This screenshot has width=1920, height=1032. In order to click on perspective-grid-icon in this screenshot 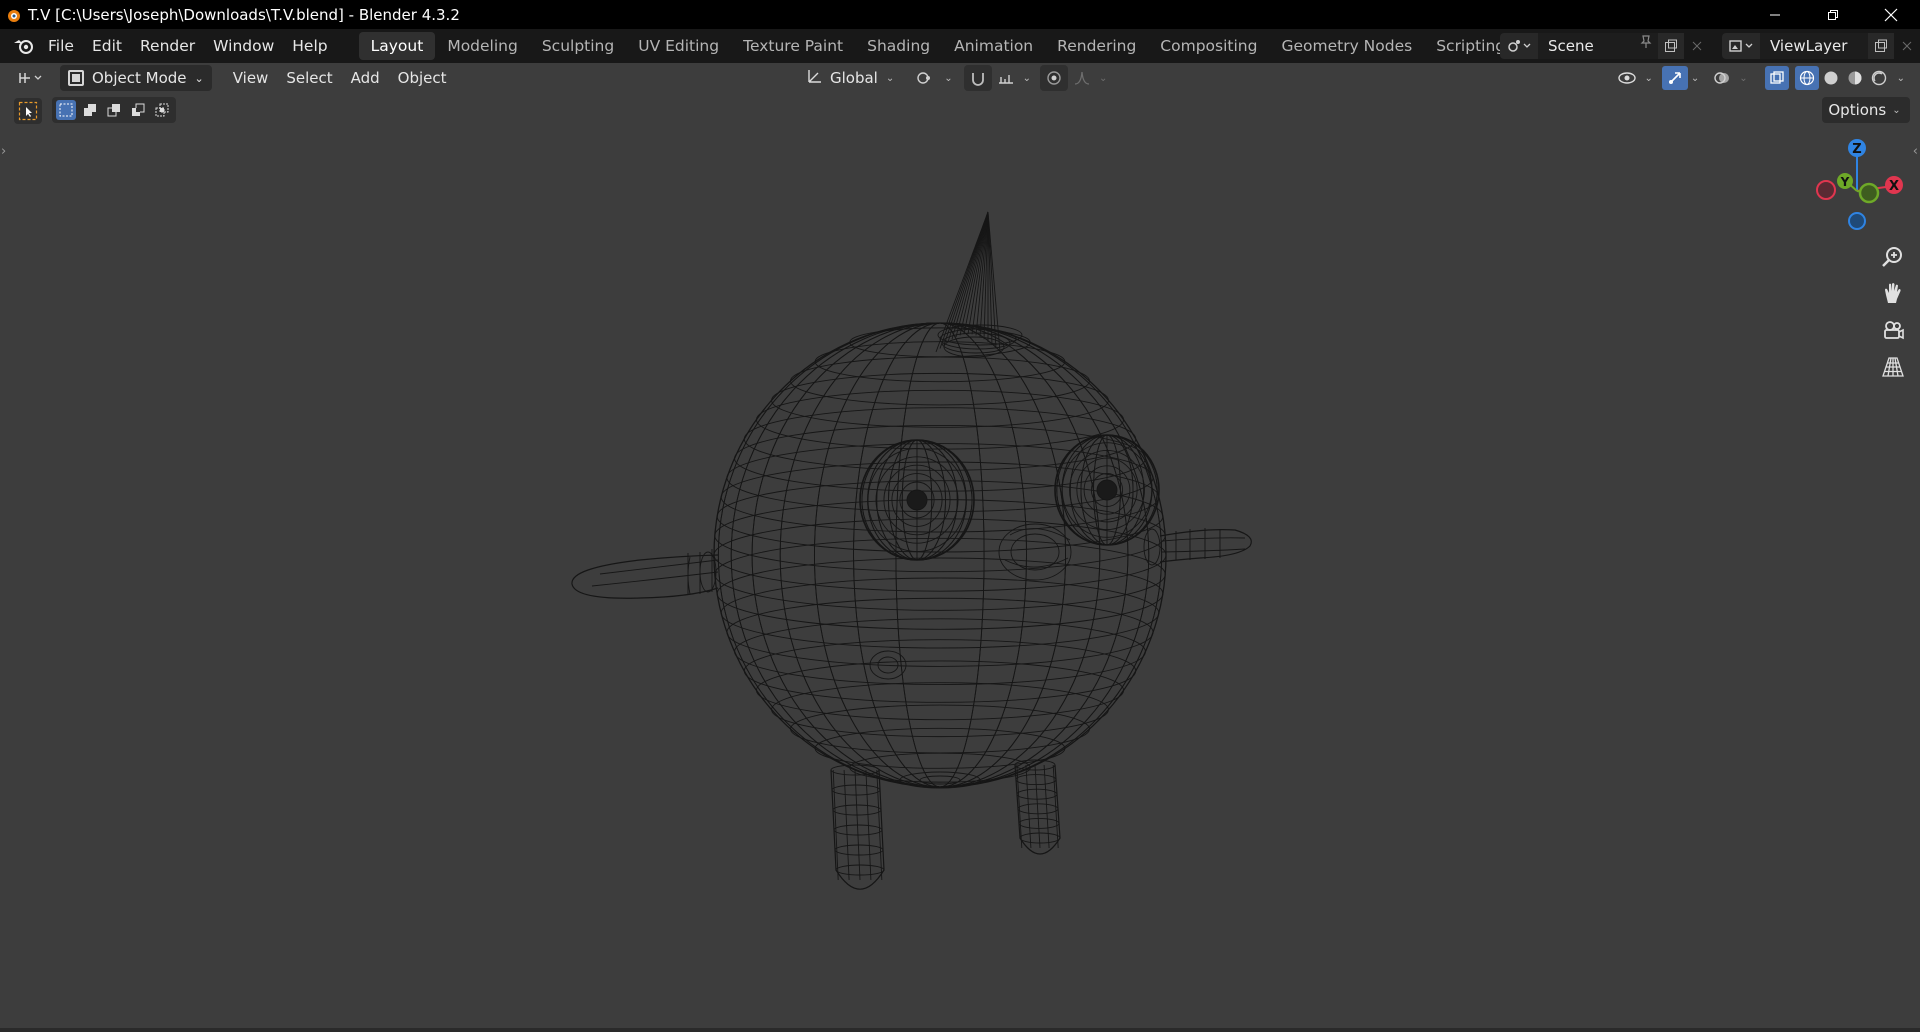, I will do `click(1893, 367)`.